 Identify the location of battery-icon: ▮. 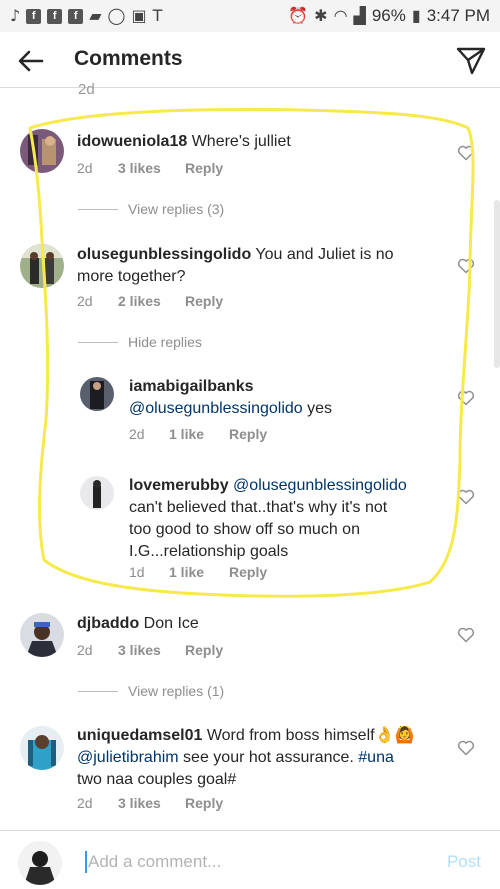
(416, 15).